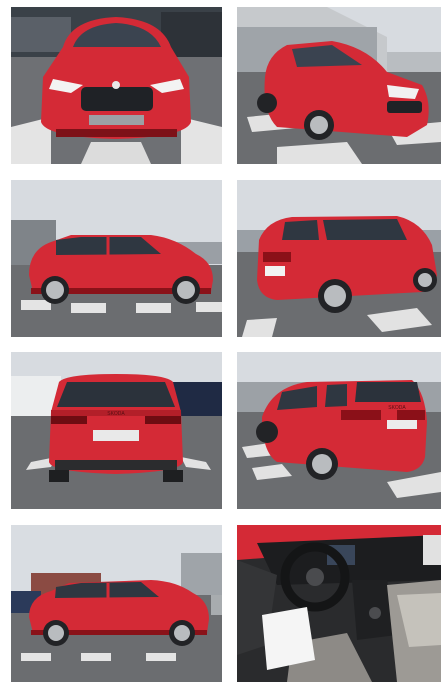 The width and height of the screenshot is (442, 682). I want to click on car-photo-front, so click(116, 85).